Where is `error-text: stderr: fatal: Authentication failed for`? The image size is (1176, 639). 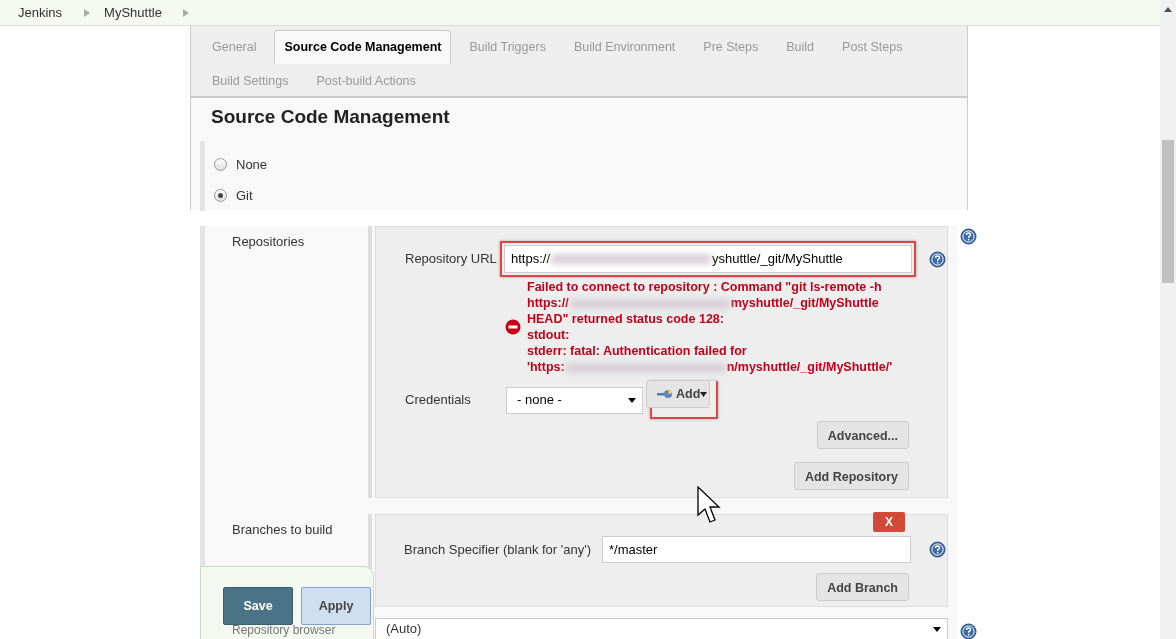
error-text: stderr: fatal: Authentication failed for is located at coordinates (637, 351).